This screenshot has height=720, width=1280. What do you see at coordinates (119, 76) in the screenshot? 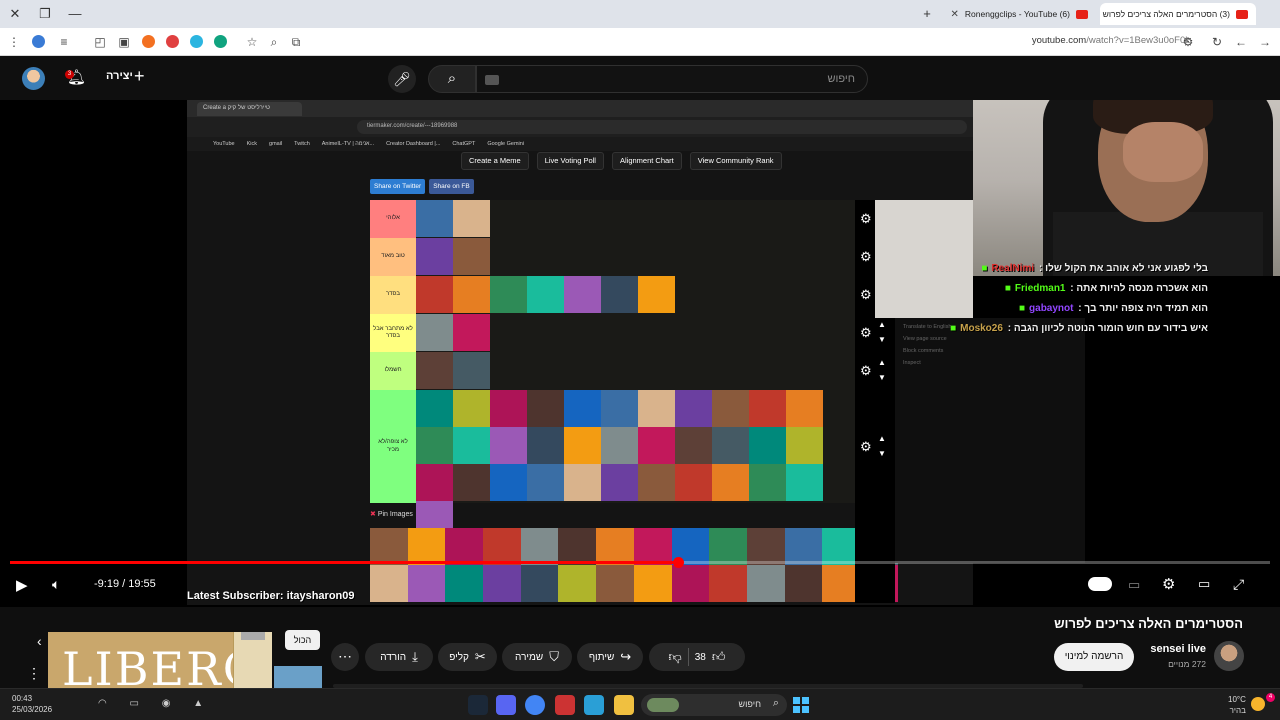
I see `create-label: יצירה` at bounding box center [119, 76].